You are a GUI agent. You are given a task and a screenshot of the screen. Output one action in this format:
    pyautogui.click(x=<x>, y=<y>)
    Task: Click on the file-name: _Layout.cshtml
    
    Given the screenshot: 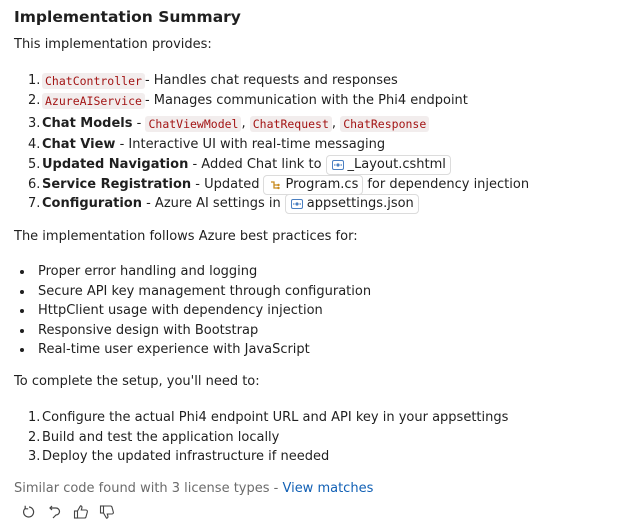 What is the action you would take?
    pyautogui.click(x=396, y=164)
    